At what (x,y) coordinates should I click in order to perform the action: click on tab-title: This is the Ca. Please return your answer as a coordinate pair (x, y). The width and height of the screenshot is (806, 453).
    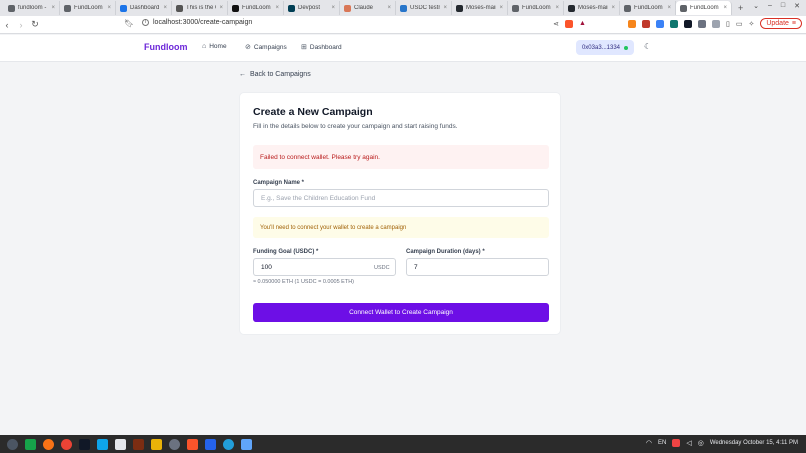
    Looking at the image, I should click on (201, 8).